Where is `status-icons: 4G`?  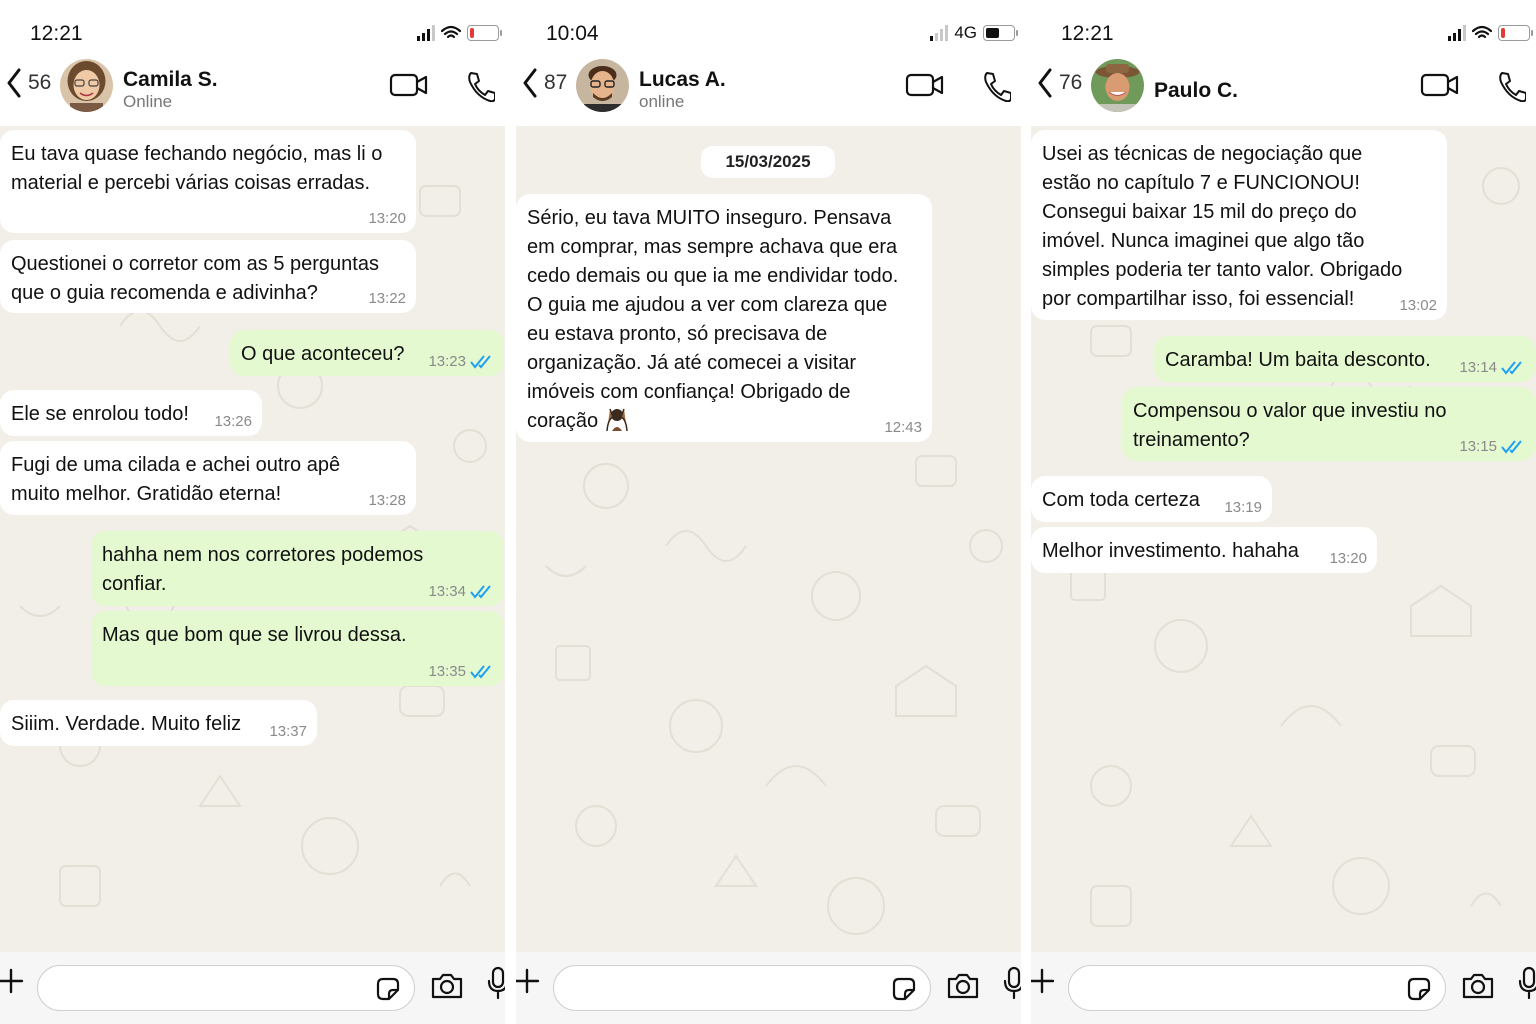
status-icons: 4G is located at coordinates (974, 33).